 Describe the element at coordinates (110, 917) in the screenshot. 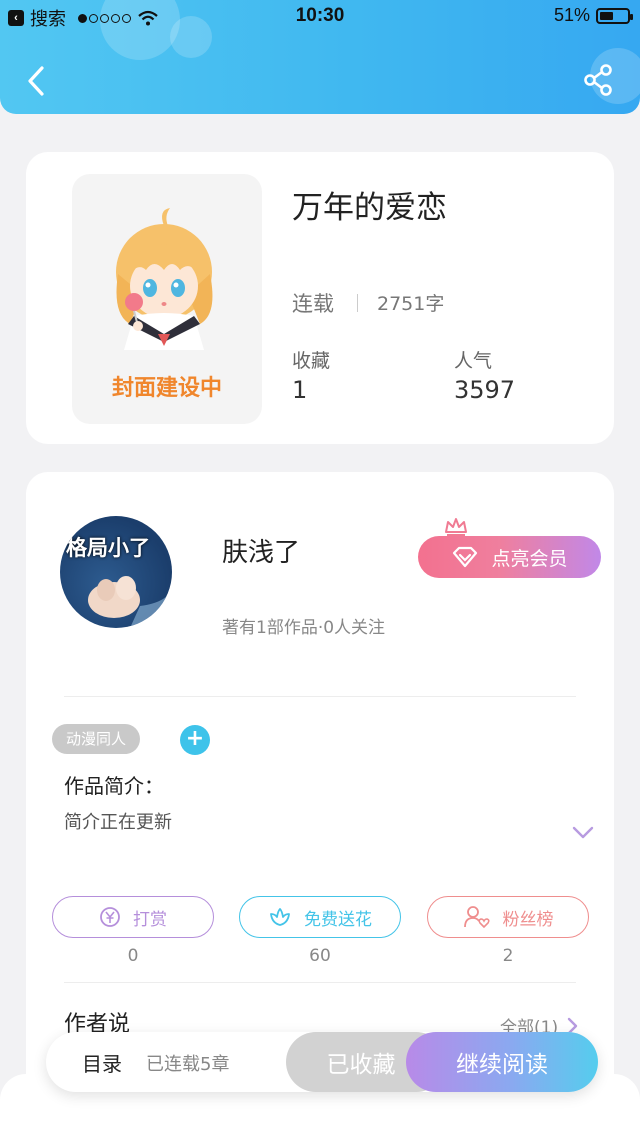

I see `yen-coin-icon` at that location.